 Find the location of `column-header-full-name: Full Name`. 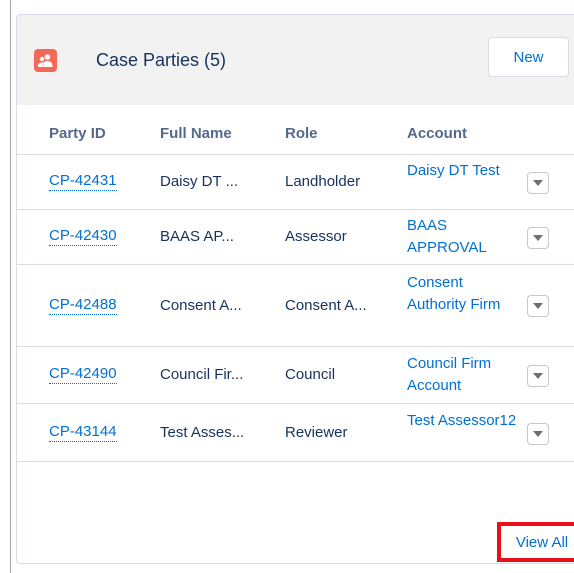

column-header-full-name: Full Name is located at coordinates (196, 133).